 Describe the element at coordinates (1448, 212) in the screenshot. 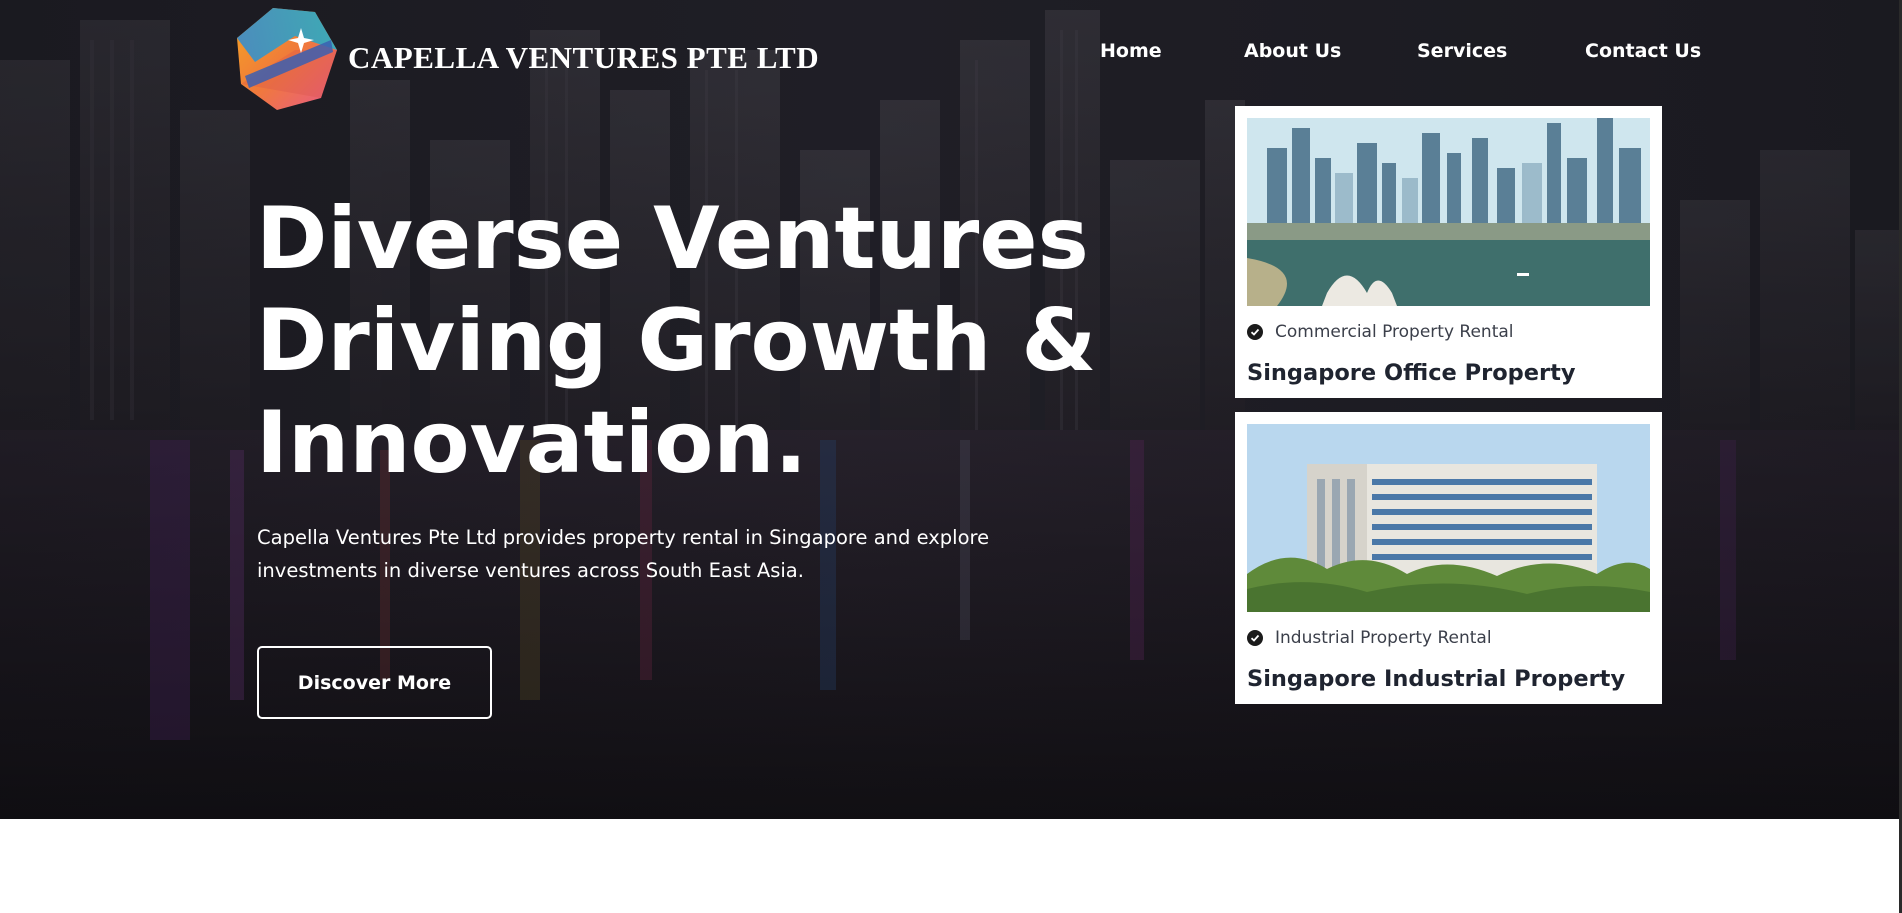

I see `office-skyline-photo` at that location.